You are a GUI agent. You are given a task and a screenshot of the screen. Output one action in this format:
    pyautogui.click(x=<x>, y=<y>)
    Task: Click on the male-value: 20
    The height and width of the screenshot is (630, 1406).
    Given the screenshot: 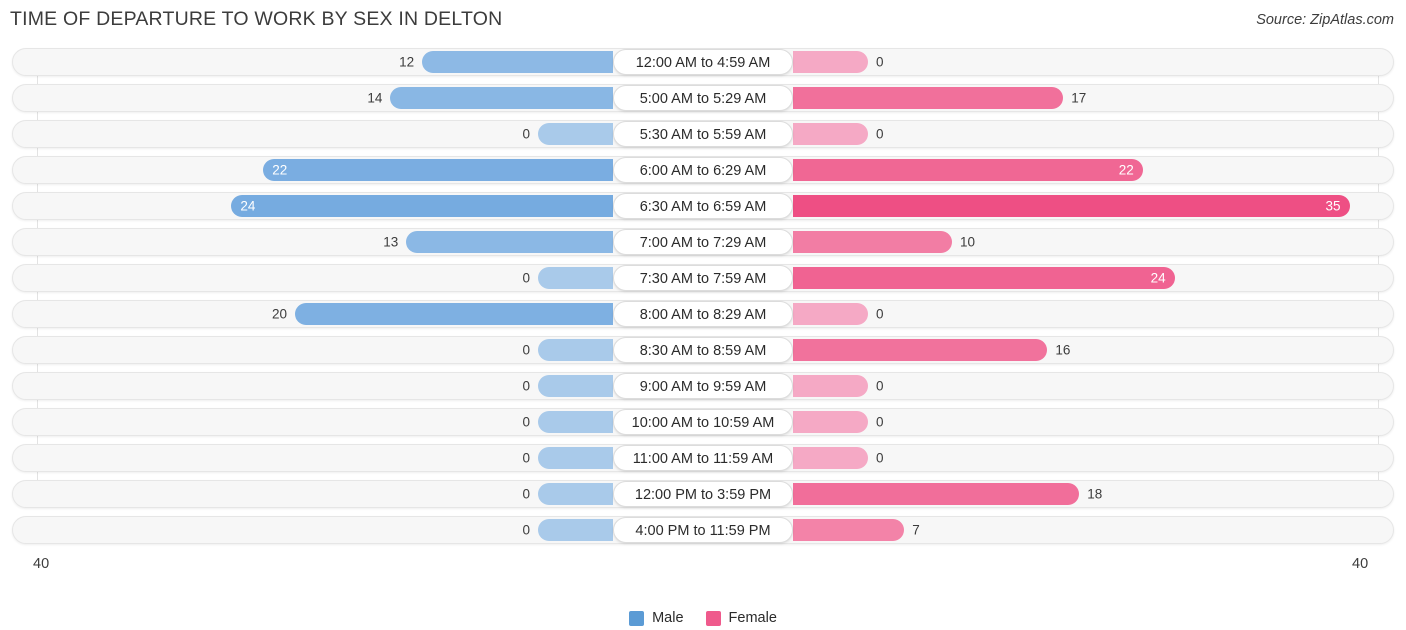 What is the action you would take?
    pyautogui.click(x=279, y=314)
    